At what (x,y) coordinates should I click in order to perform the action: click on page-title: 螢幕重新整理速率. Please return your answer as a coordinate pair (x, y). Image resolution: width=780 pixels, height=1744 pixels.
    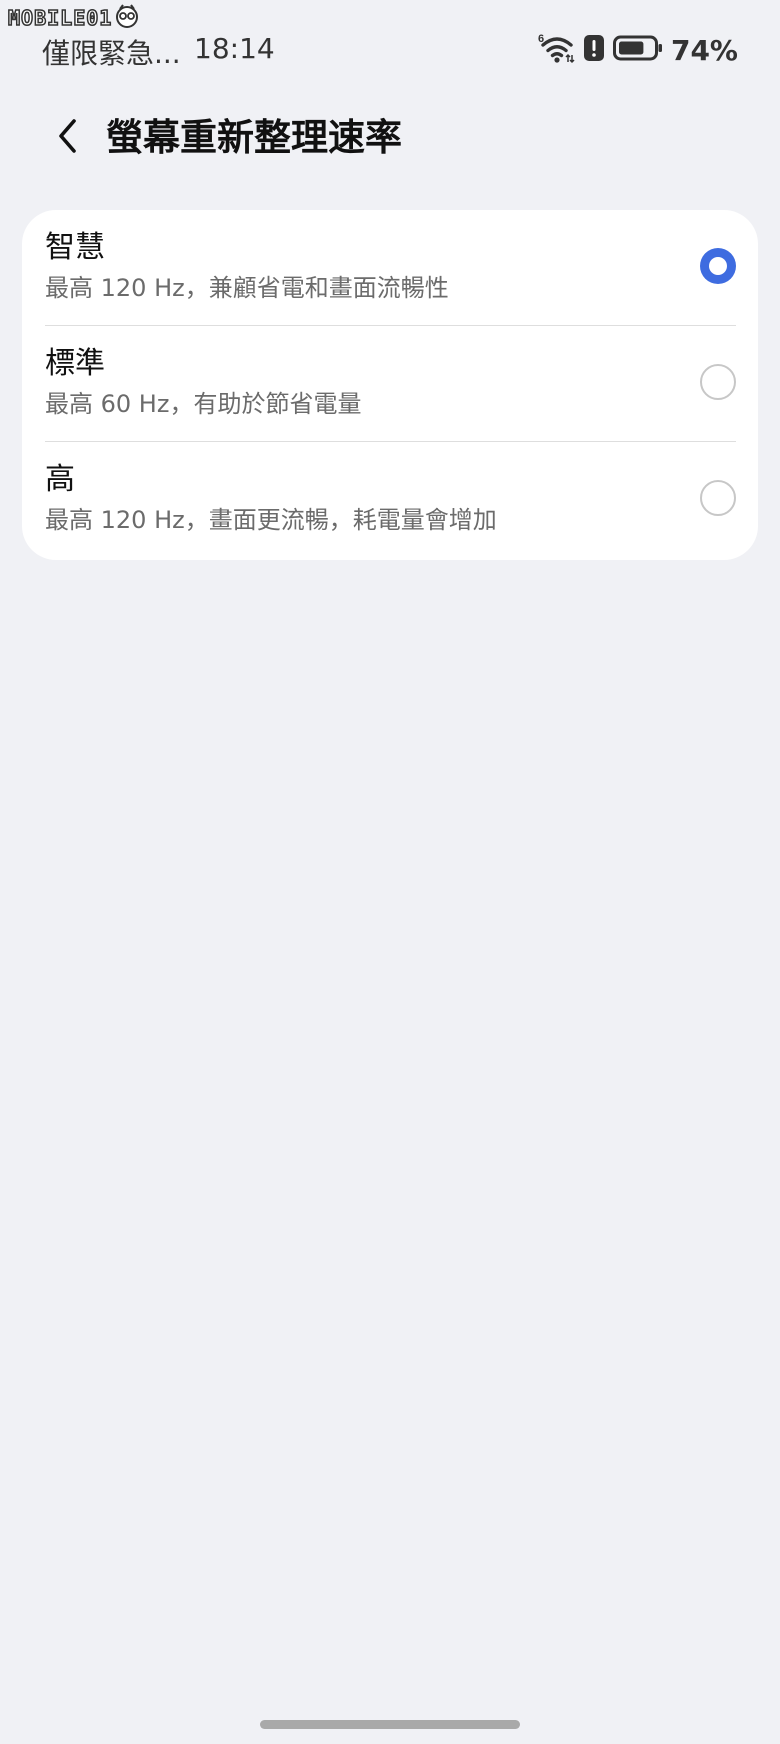
    Looking at the image, I should click on (254, 137).